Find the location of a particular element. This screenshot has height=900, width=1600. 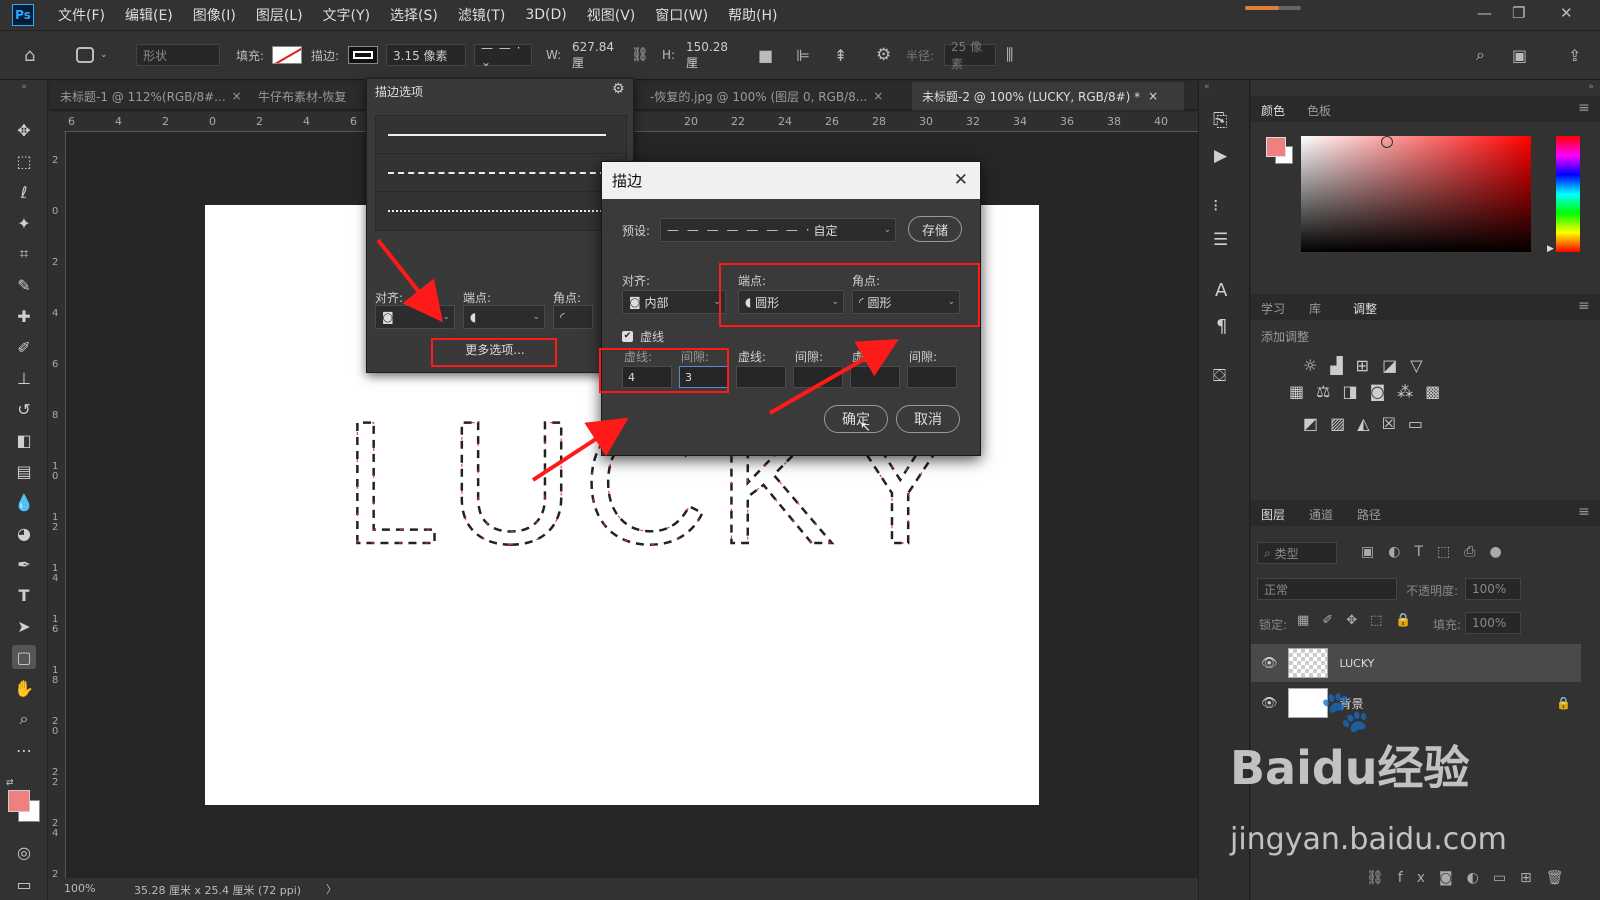

arrow-to-caps is located at coordinates (834, 377).